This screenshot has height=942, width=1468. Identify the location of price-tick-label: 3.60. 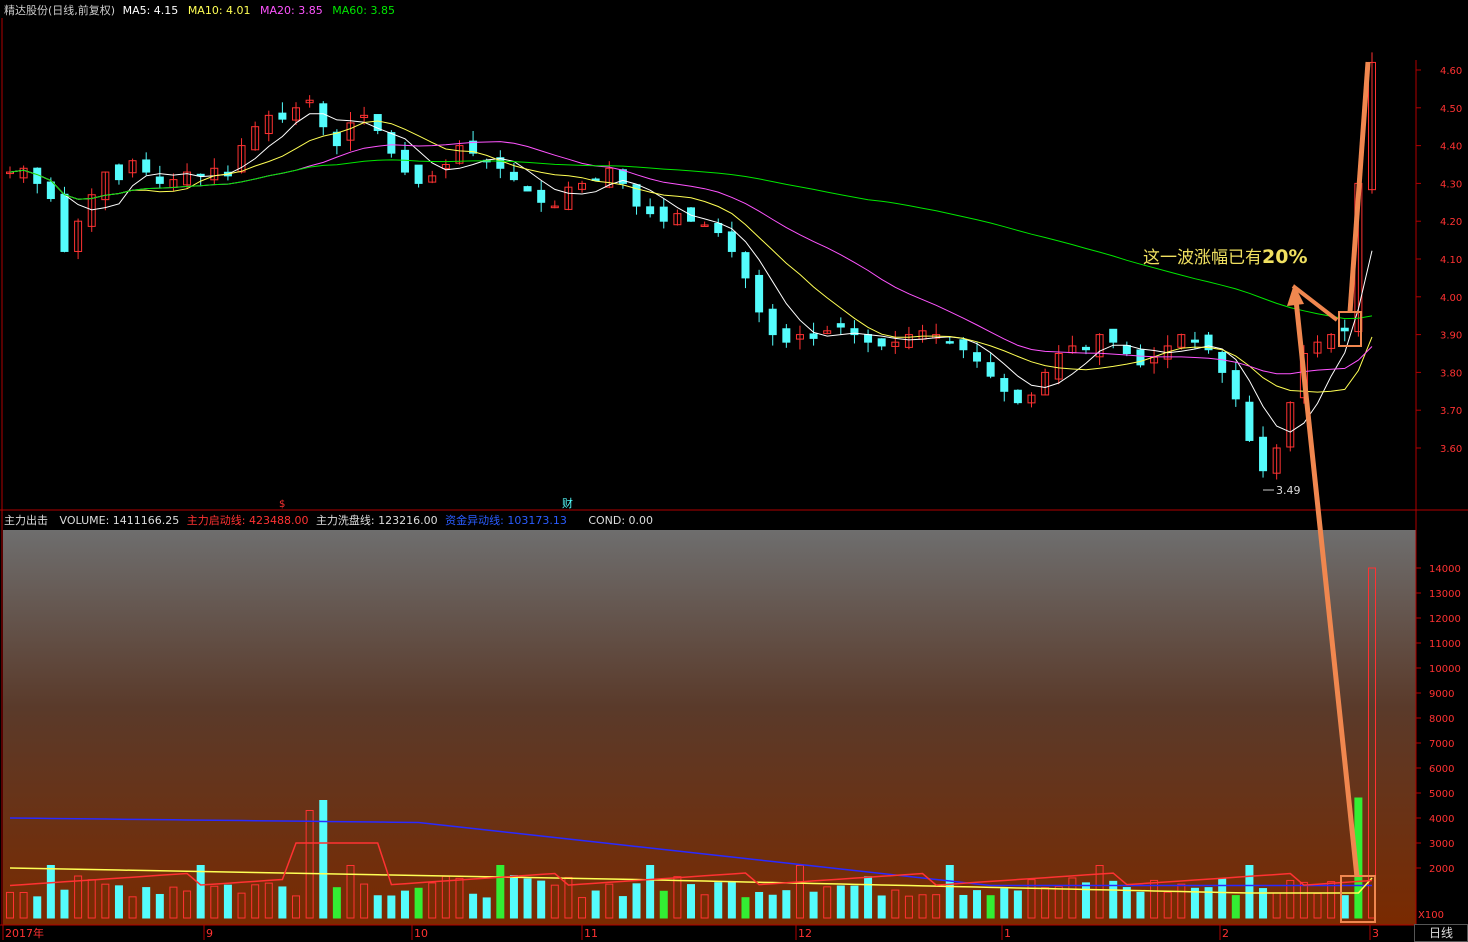
(1451, 449).